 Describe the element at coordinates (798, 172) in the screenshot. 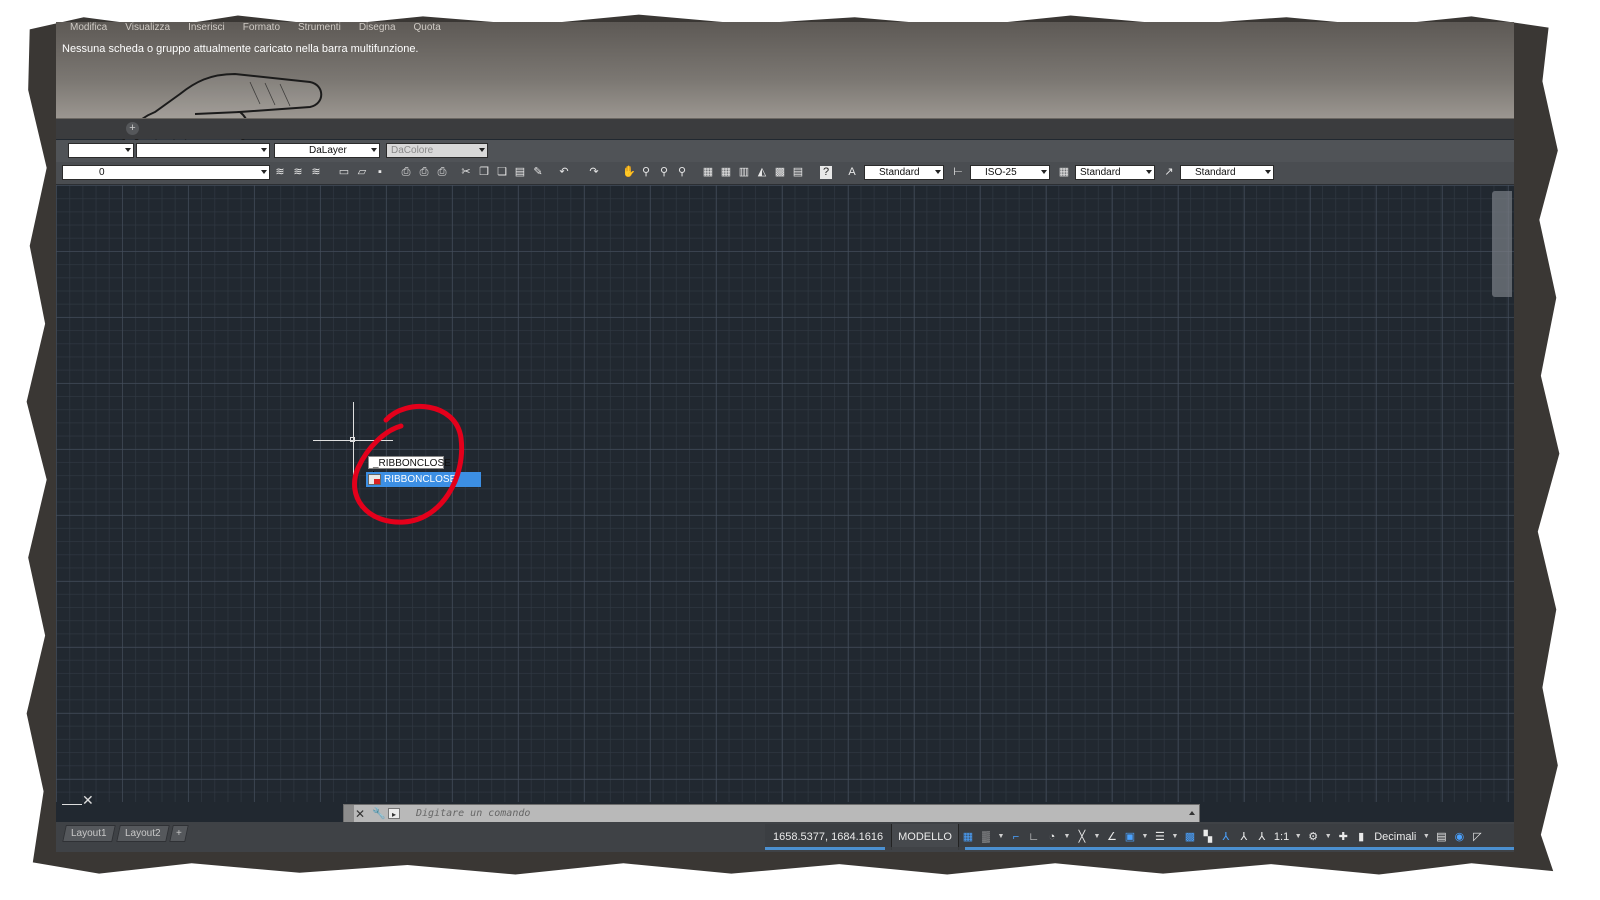

I see `calculator-icon: ▤` at that location.